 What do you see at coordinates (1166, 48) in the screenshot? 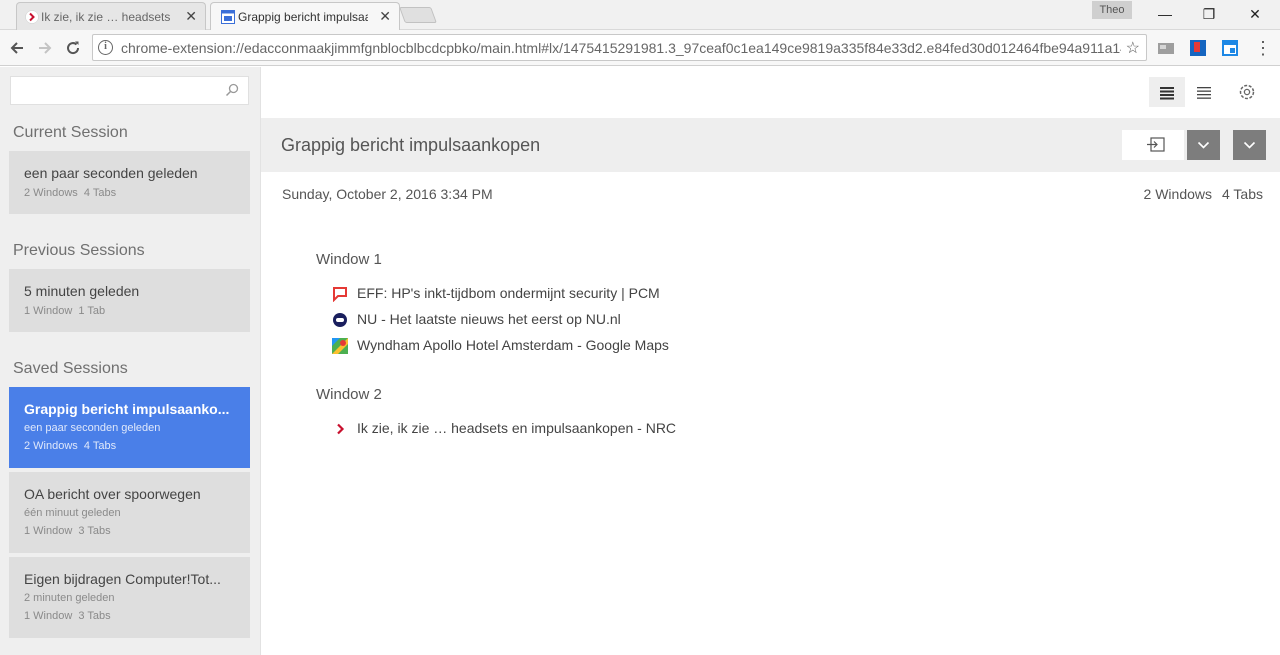
I see `extension-icon` at bounding box center [1166, 48].